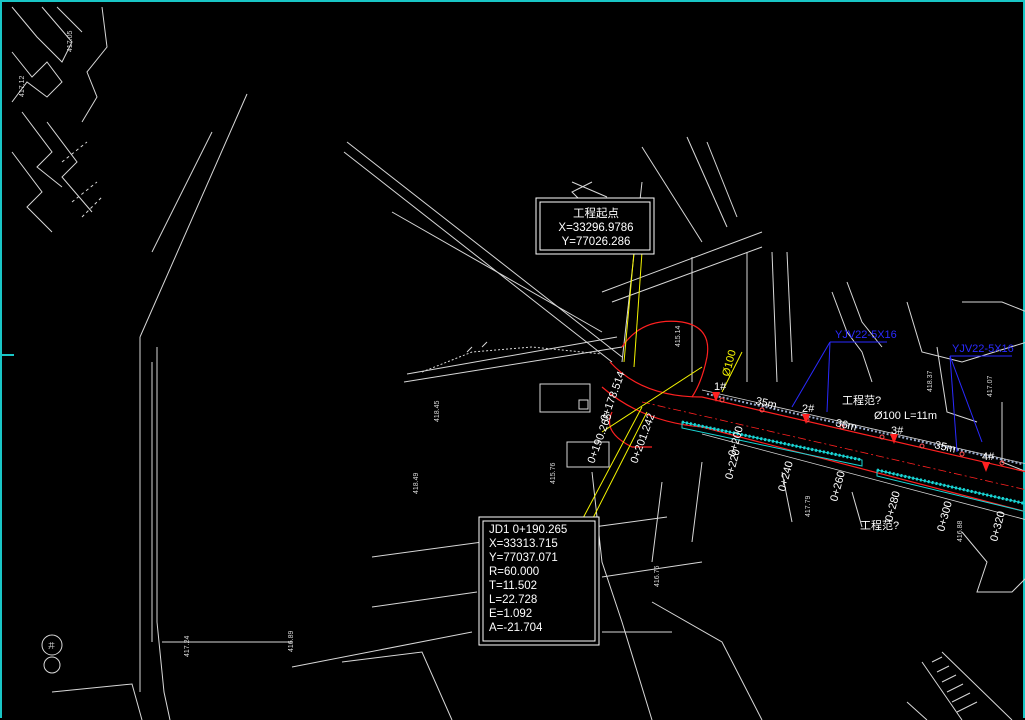 This screenshot has height=720, width=1025. I want to click on manhole-label-1: 1#, so click(720, 387).